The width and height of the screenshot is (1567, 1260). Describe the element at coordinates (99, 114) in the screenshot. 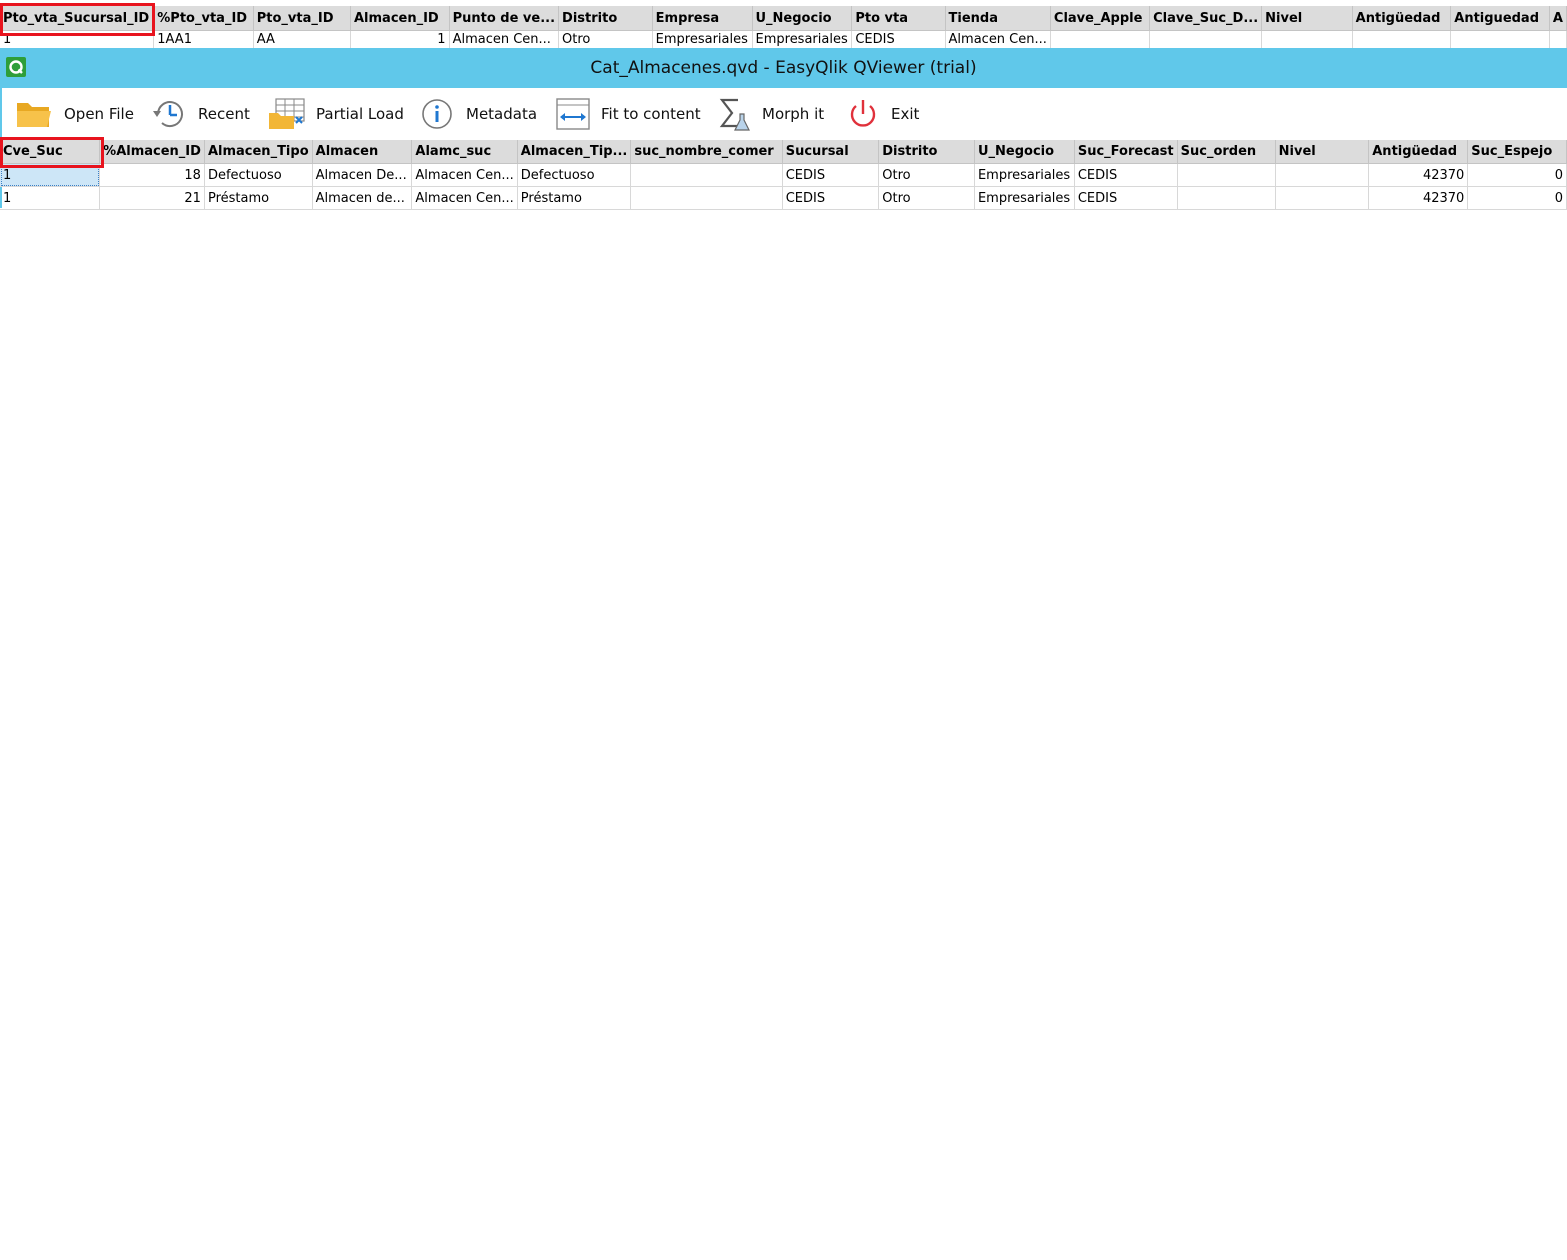

I see `open-file-label: Open File` at that location.